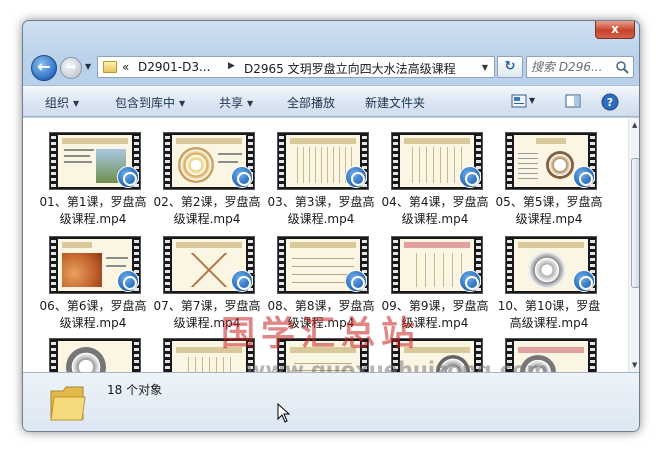 The image size is (660, 452). Describe the element at coordinates (549, 279) in the screenshot. I see `file-item: 10、第10课，罗盘高级课程.mp4` at that location.